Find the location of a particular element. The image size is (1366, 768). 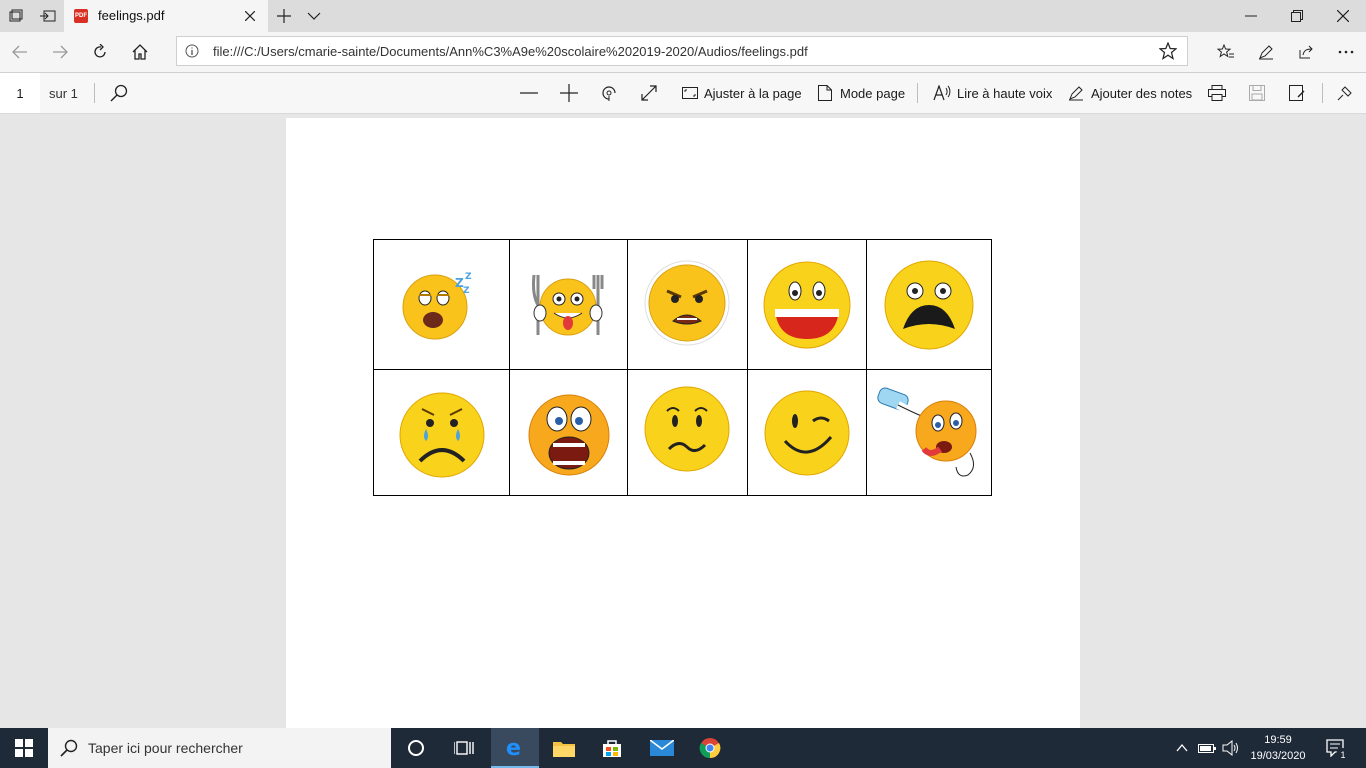

read-aloud-icon is located at coordinates (942, 93).